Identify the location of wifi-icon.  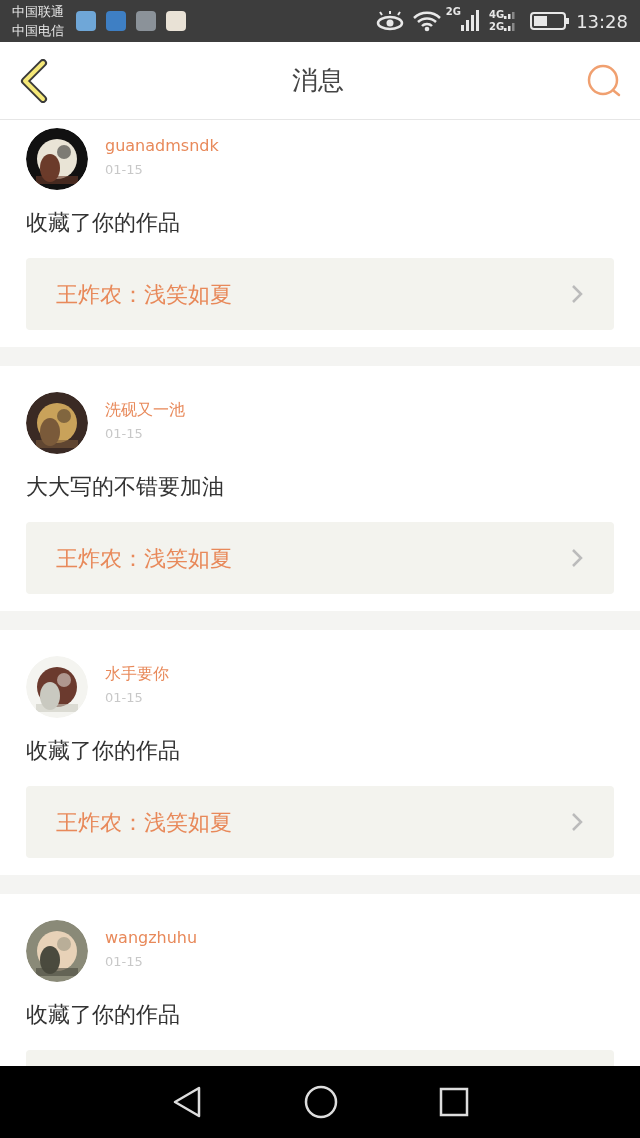
(426, 21).